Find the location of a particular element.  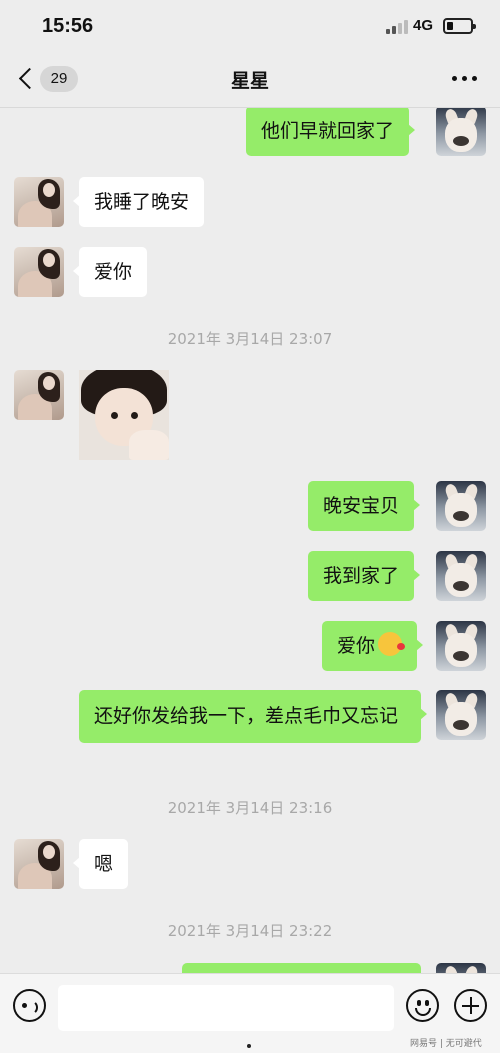

signal-icon is located at coordinates (397, 27).